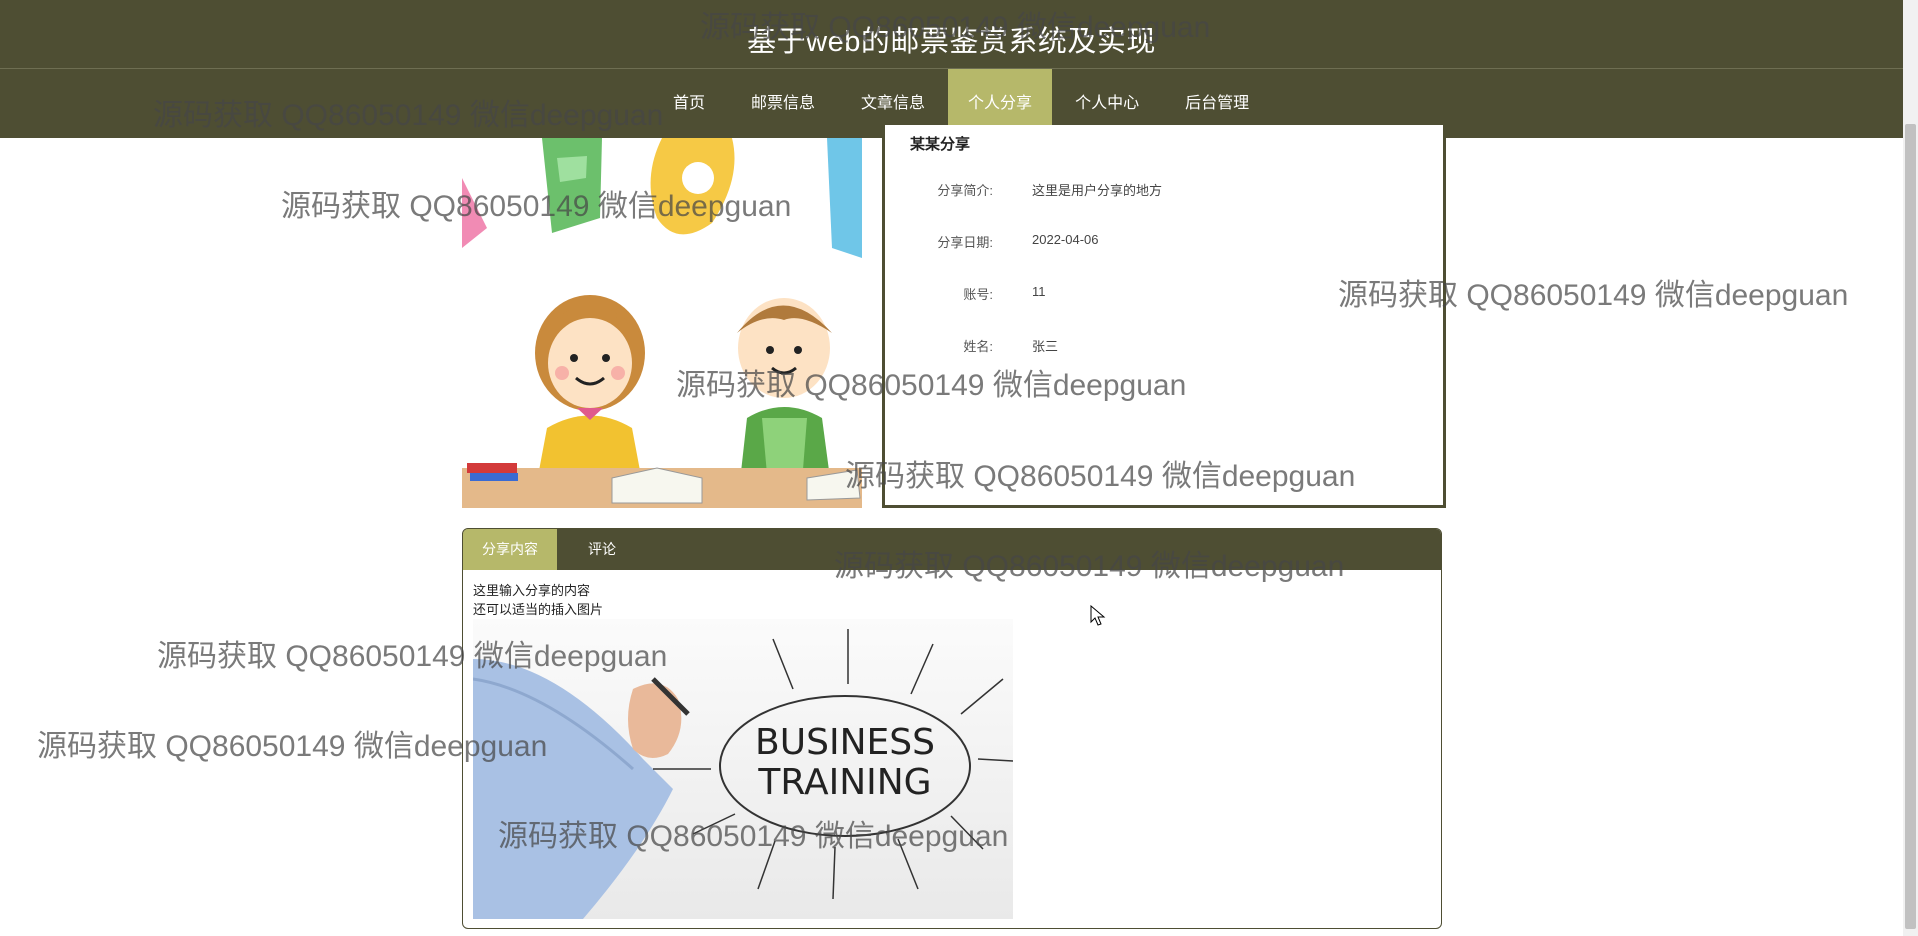  What do you see at coordinates (940, 144) in the screenshot?
I see `share-title: 某某分享` at bounding box center [940, 144].